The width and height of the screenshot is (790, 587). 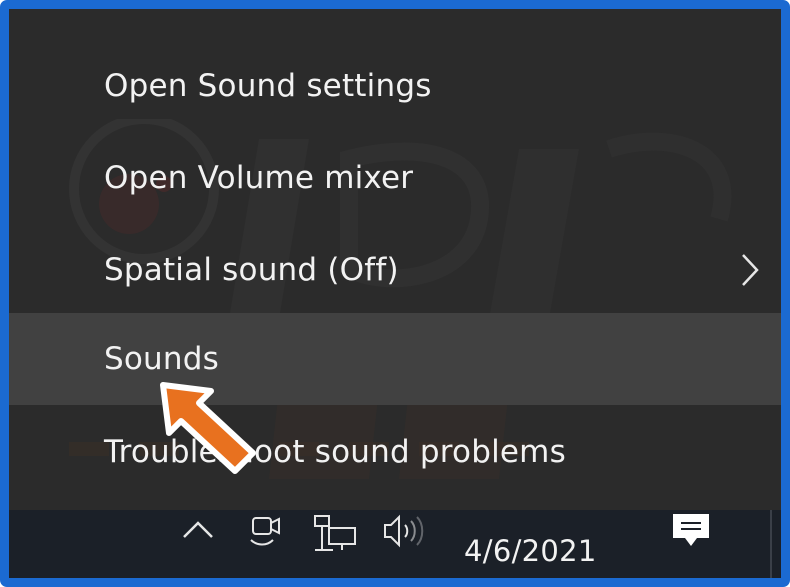 What do you see at coordinates (259, 178) in the screenshot?
I see `menu-item-label: Open Volume mixer` at bounding box center [259, 178].